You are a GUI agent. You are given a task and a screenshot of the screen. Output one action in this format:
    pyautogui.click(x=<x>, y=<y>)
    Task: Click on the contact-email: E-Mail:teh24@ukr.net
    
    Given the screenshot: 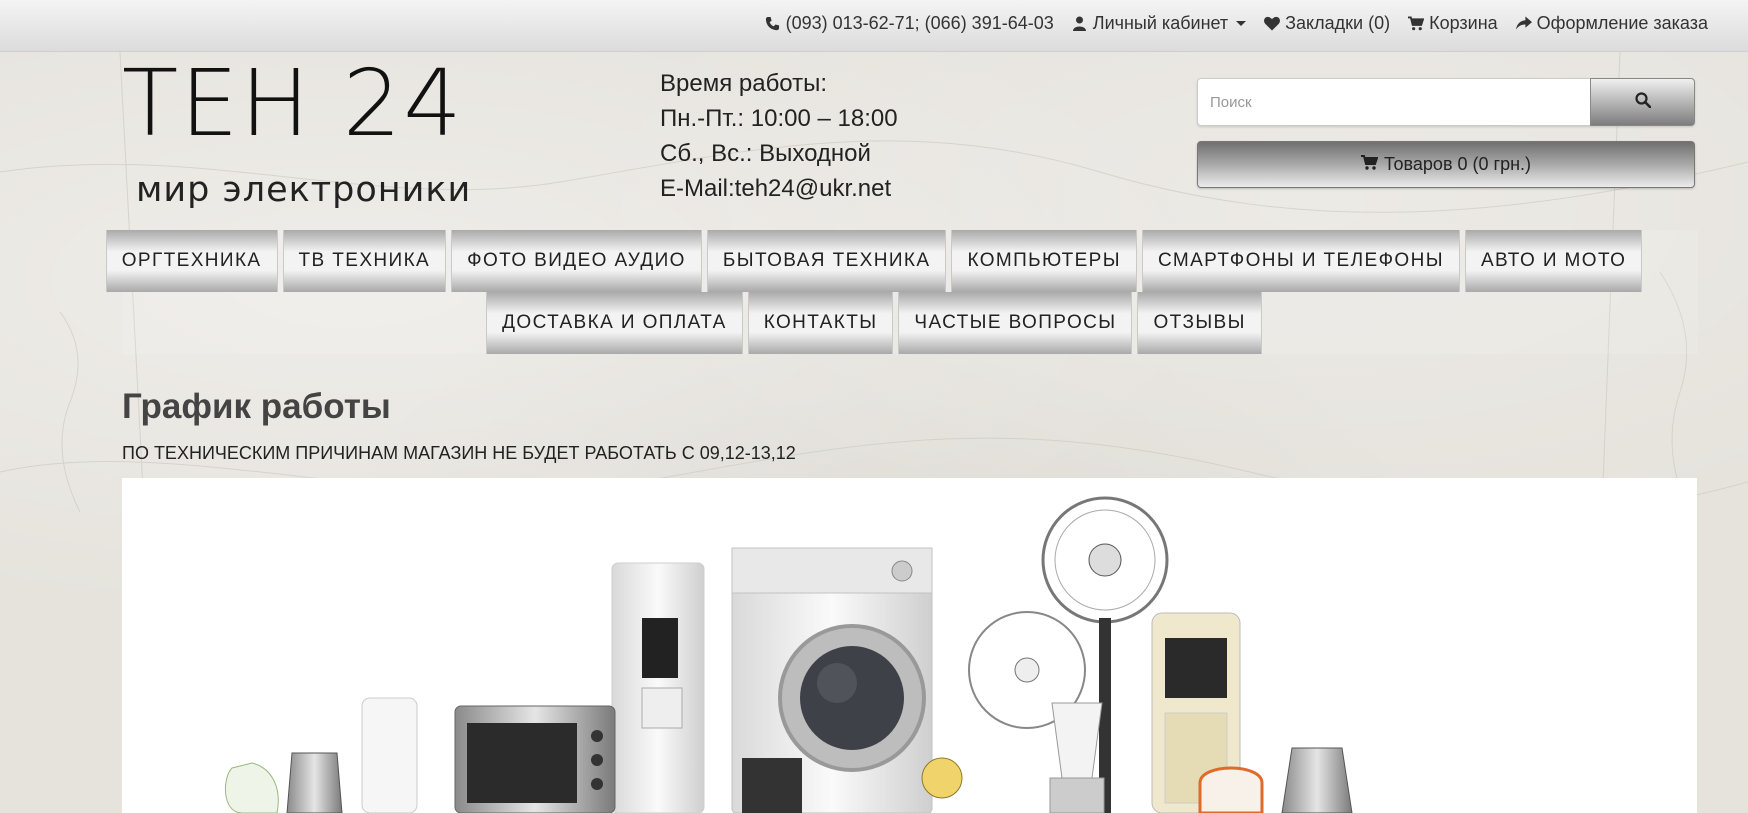 What is the action you would take?
    pyautogui.click(x=776, y=188)
    